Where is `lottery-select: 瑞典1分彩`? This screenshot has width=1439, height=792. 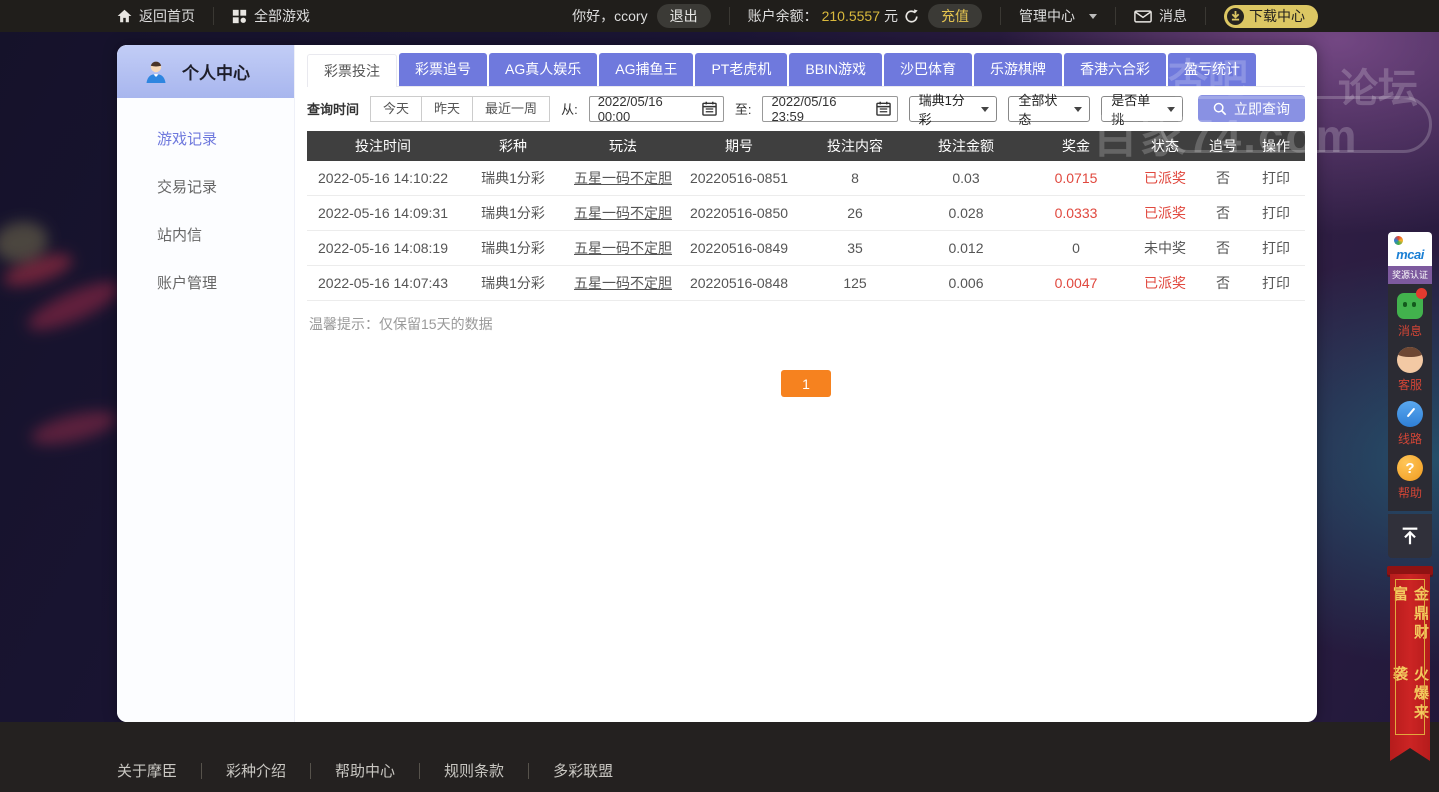 lottery-select: 瑞典1分彩 is located at coordinates (953, 110).